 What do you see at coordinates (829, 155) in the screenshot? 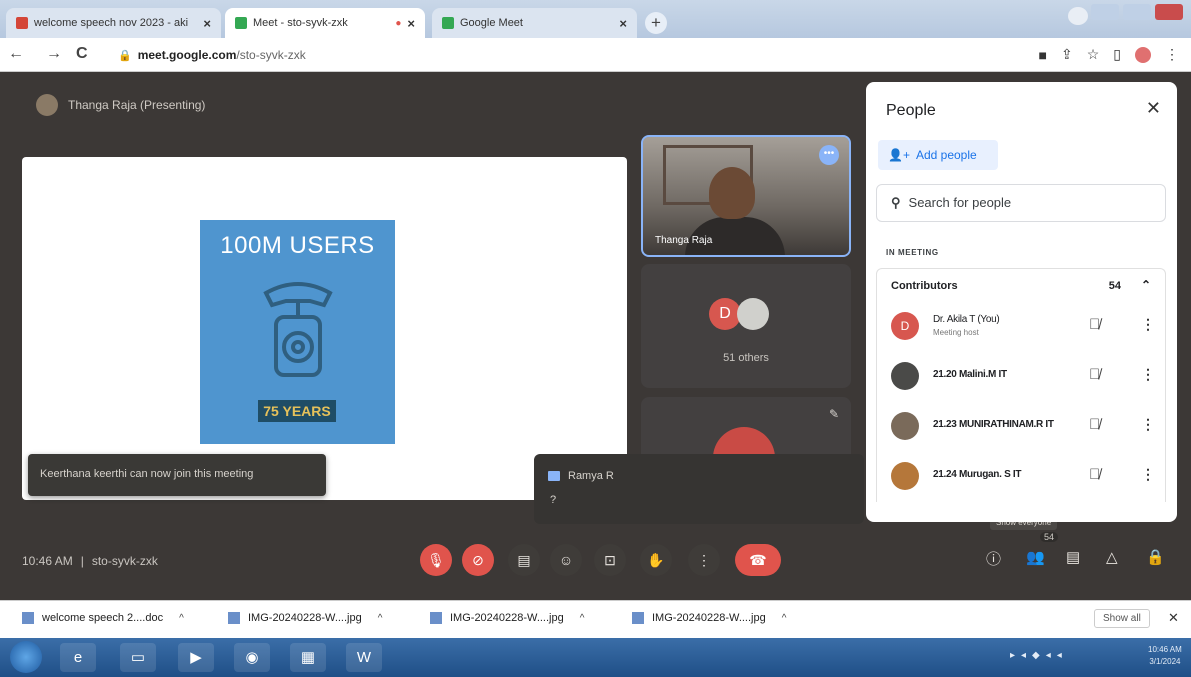
I see `tile-options-icon: •••` at bounding box center [829, 155].